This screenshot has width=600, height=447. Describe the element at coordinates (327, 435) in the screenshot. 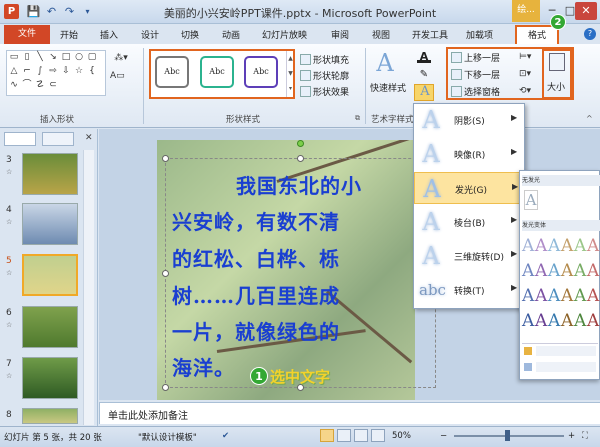

I see `normal-view-icon` at that location.